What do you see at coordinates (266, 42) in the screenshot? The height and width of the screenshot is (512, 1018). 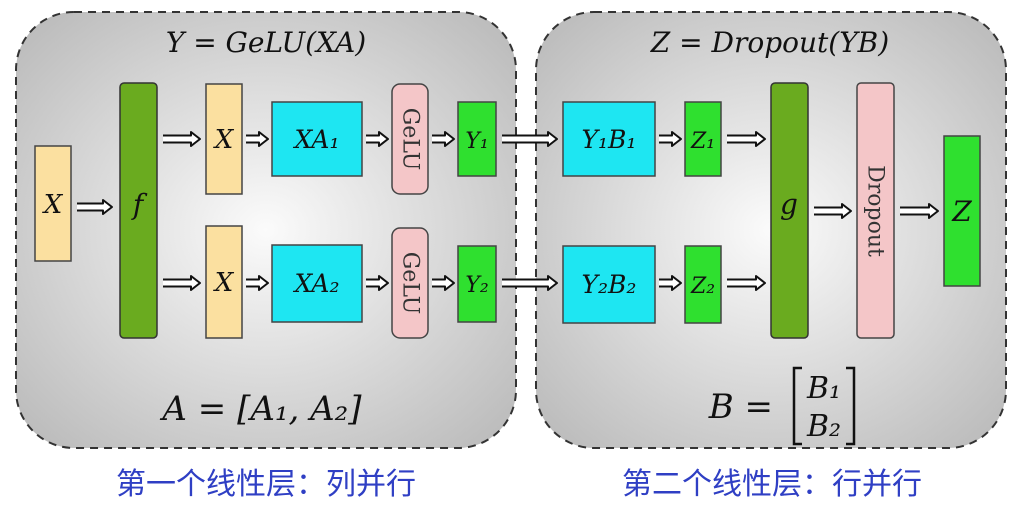 I see `panel-1-title: Y = GeLU(XA)` at bounding box center [266, 42].